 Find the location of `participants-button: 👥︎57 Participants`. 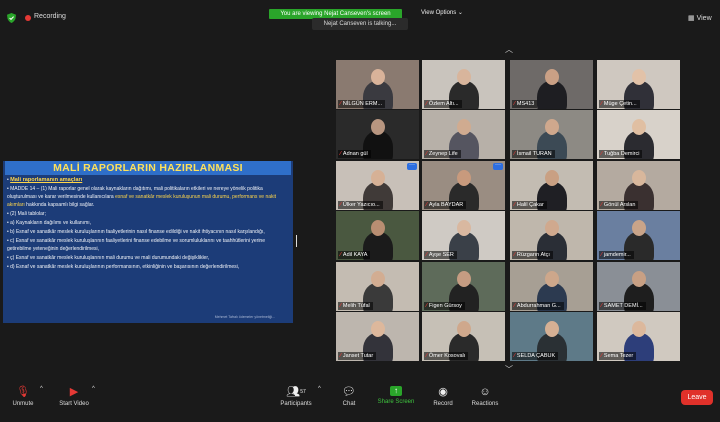

participants-button: 👥︎57 Participants is located at coordinates (296, 396).